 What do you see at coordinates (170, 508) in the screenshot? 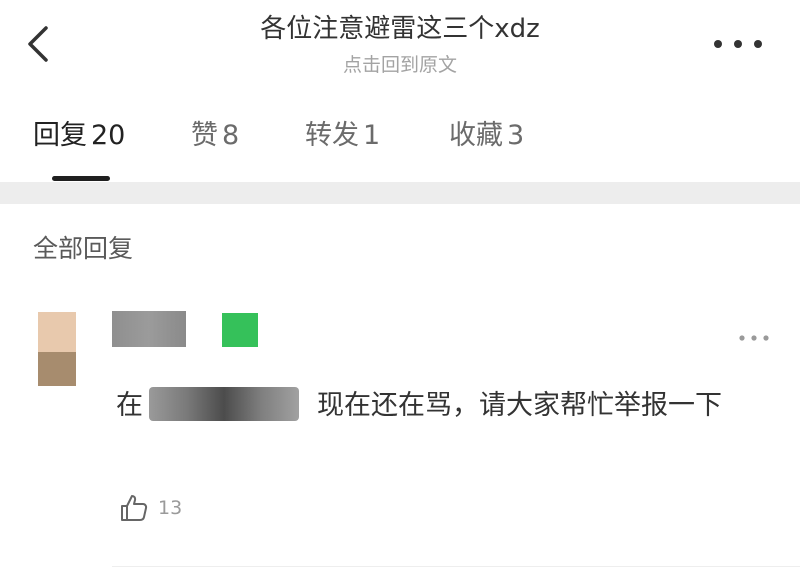
I see `like-count: 13` at bounding box center [170, 508].